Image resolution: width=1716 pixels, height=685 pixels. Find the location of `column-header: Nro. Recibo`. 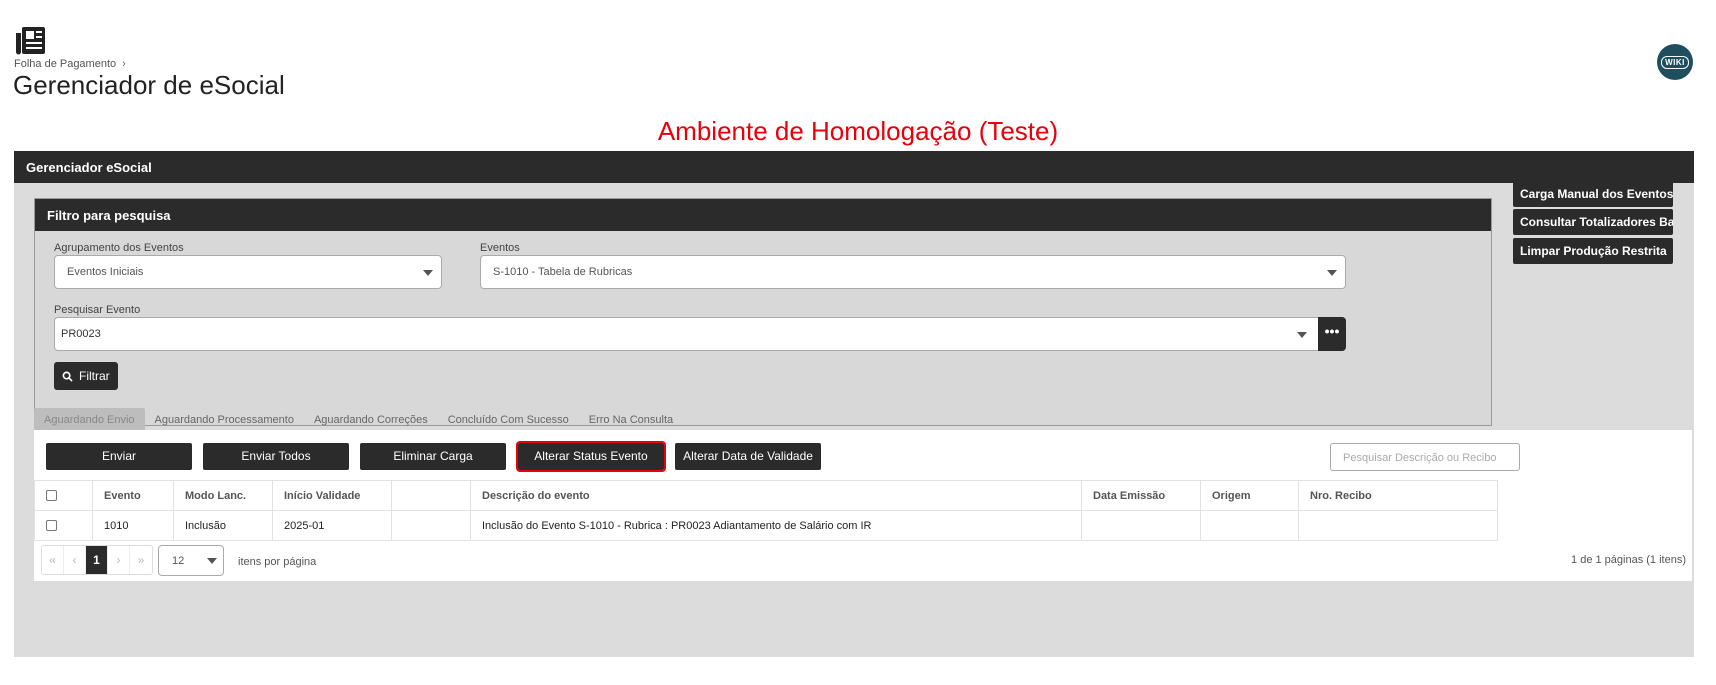

column-header: Nro. Recibo is located at coordinates (1398, 495).